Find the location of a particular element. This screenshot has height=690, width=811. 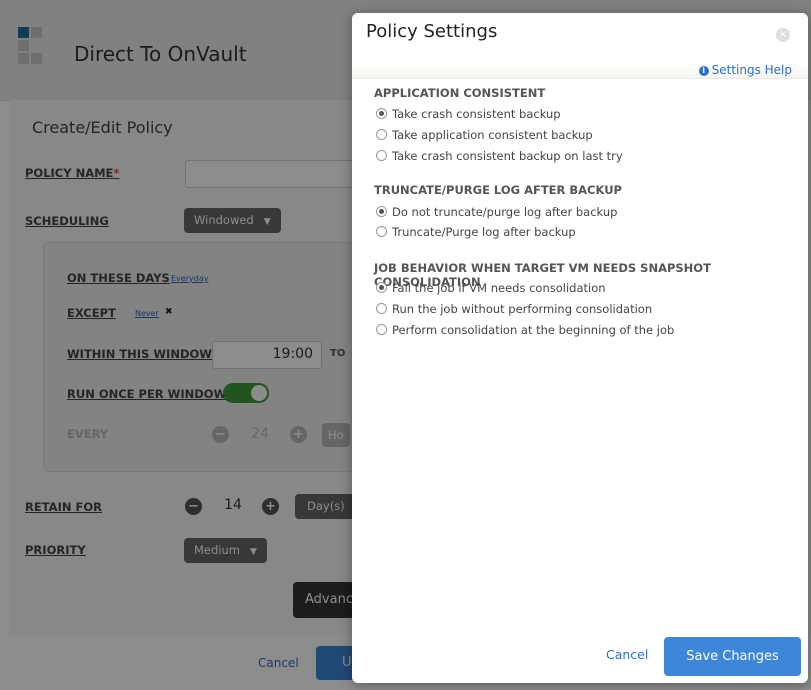

close-icon: × is located at coordinates (783, 35).